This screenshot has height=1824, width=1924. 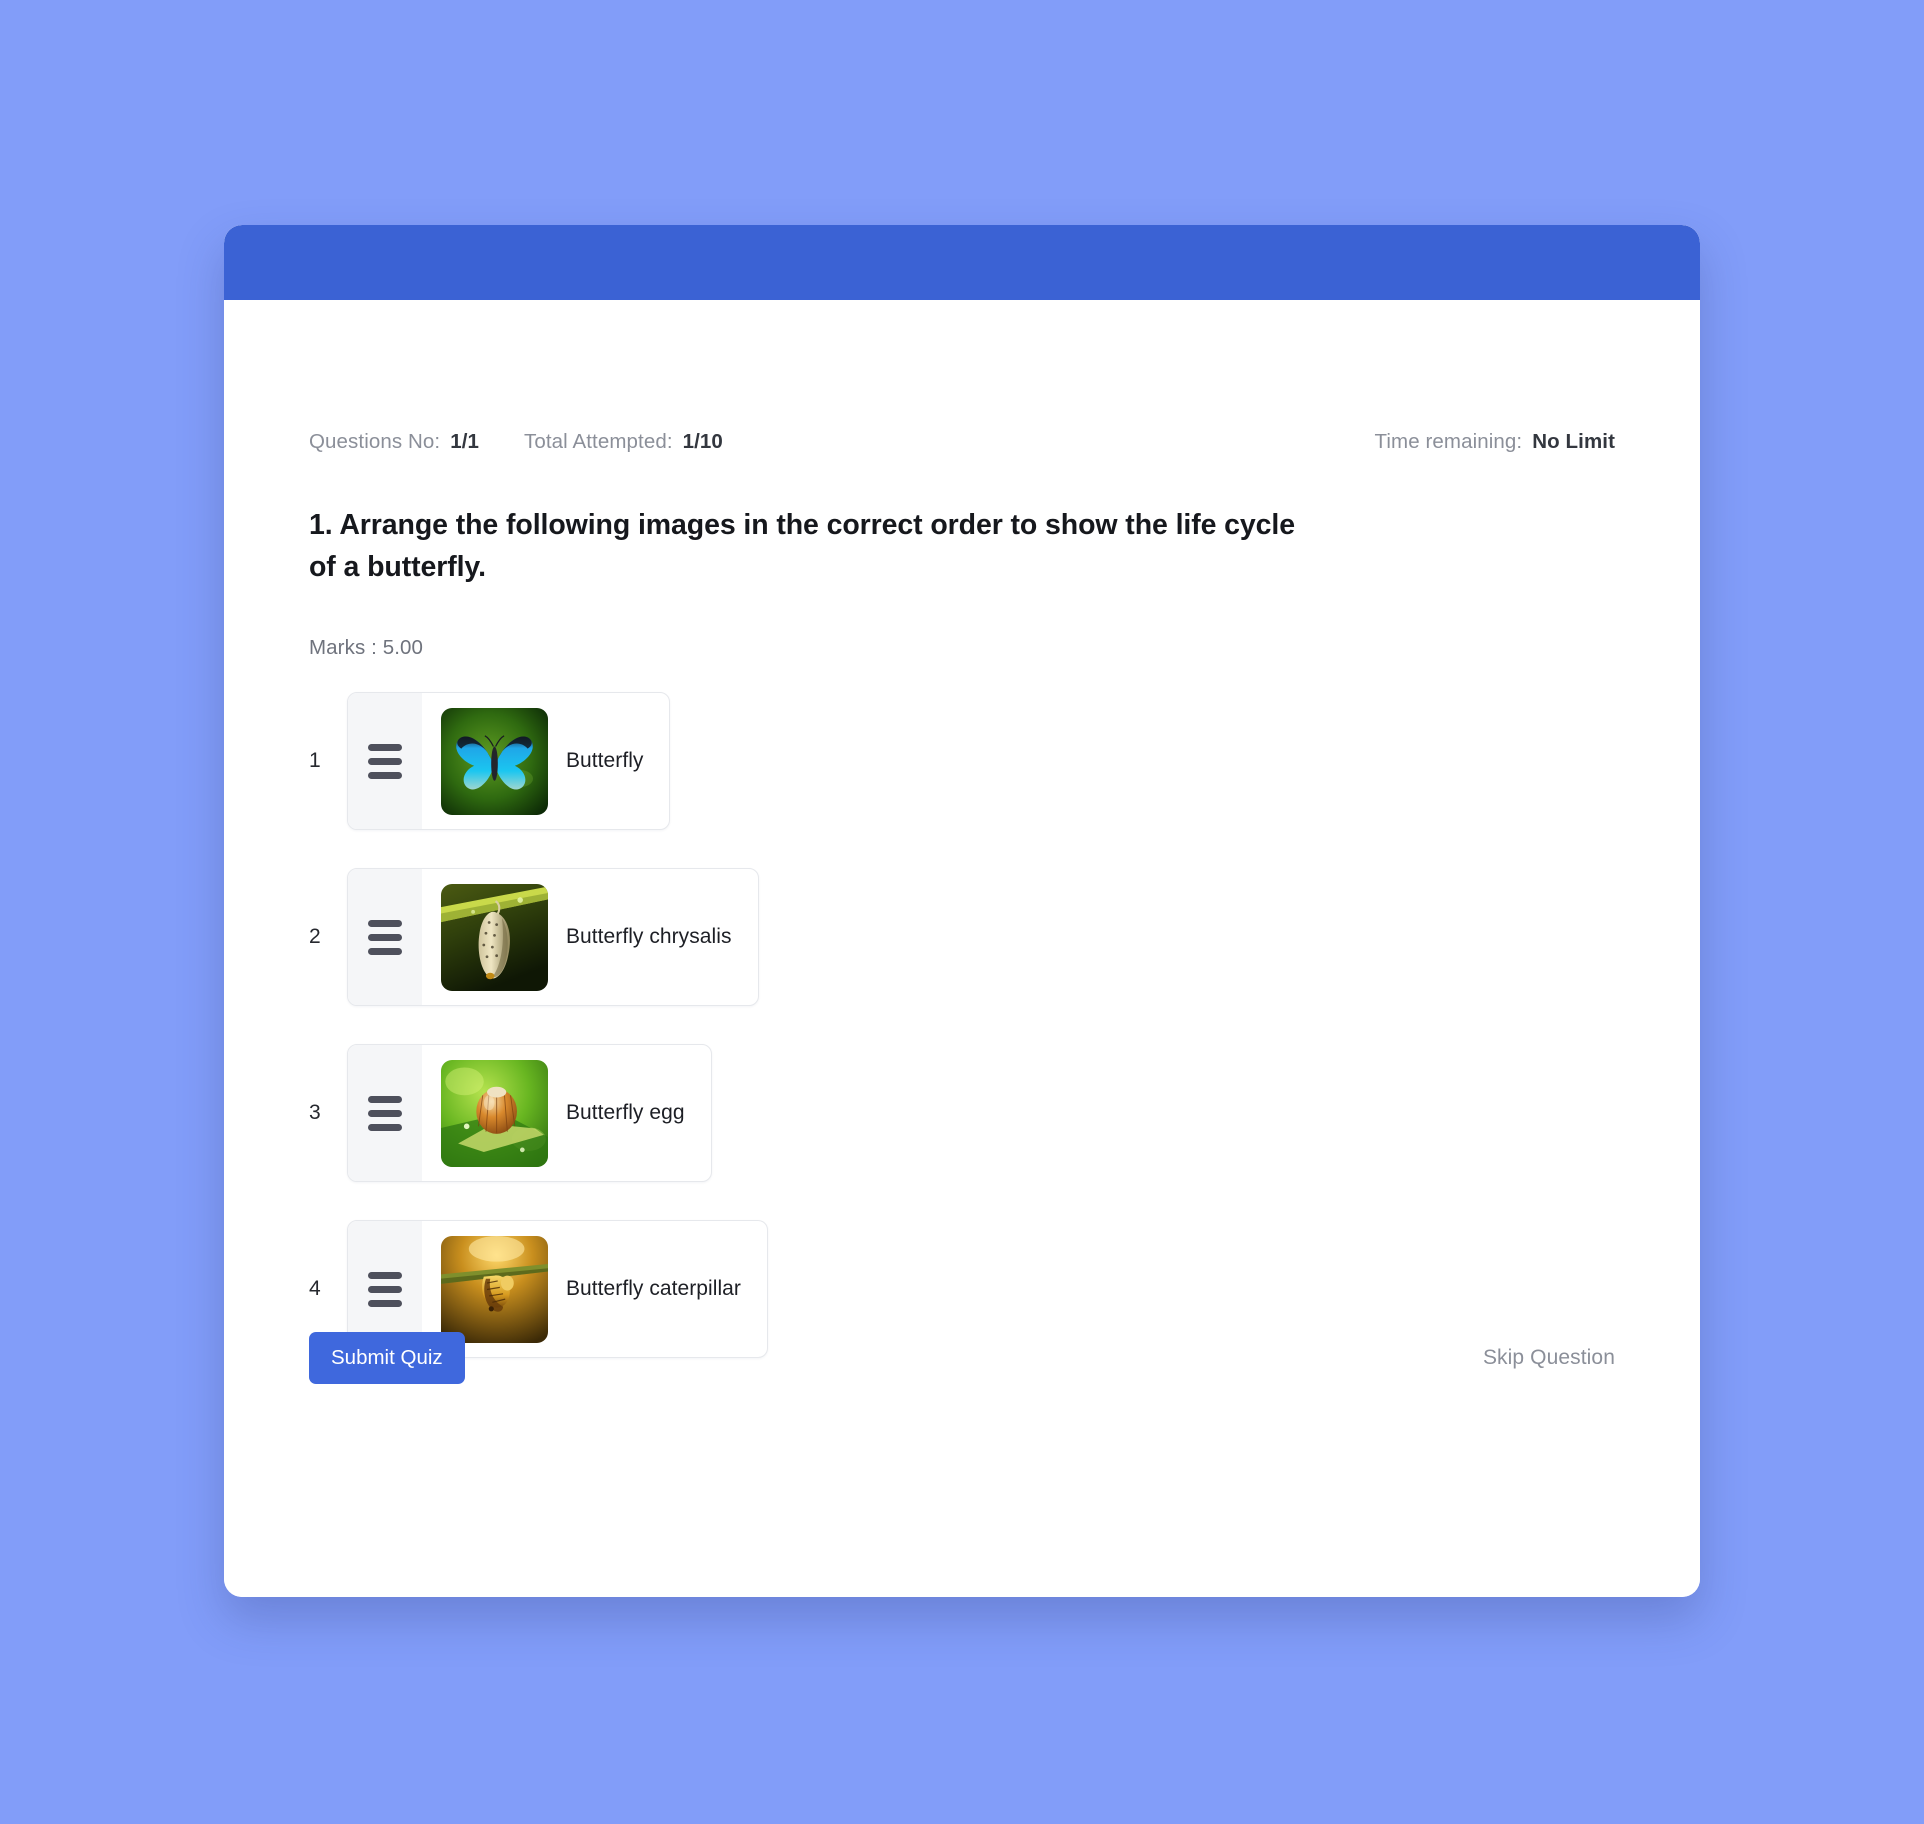 I want to click on submit-quiz-button: Submit Quiz, so click(x=387, y=1358).